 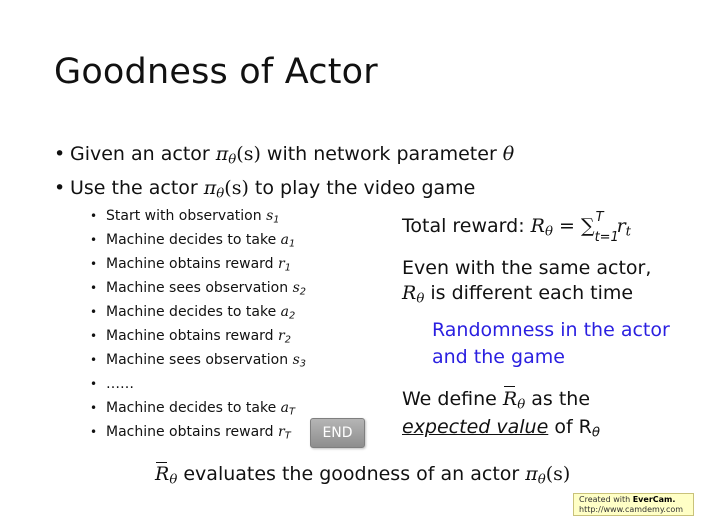 I want to click on sub-bullet: • Machine sees observation s2, so click(x=198, y=289).